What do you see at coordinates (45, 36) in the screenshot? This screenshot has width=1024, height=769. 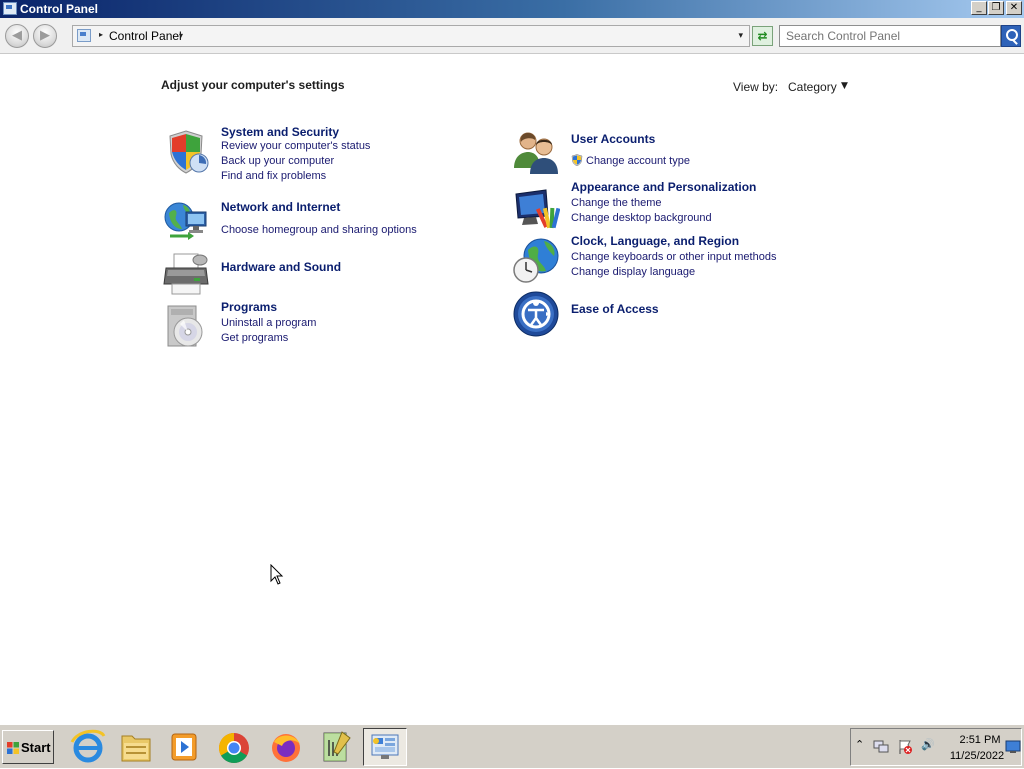 I see `forward-button: ▶` at bounding box center [45, 36].